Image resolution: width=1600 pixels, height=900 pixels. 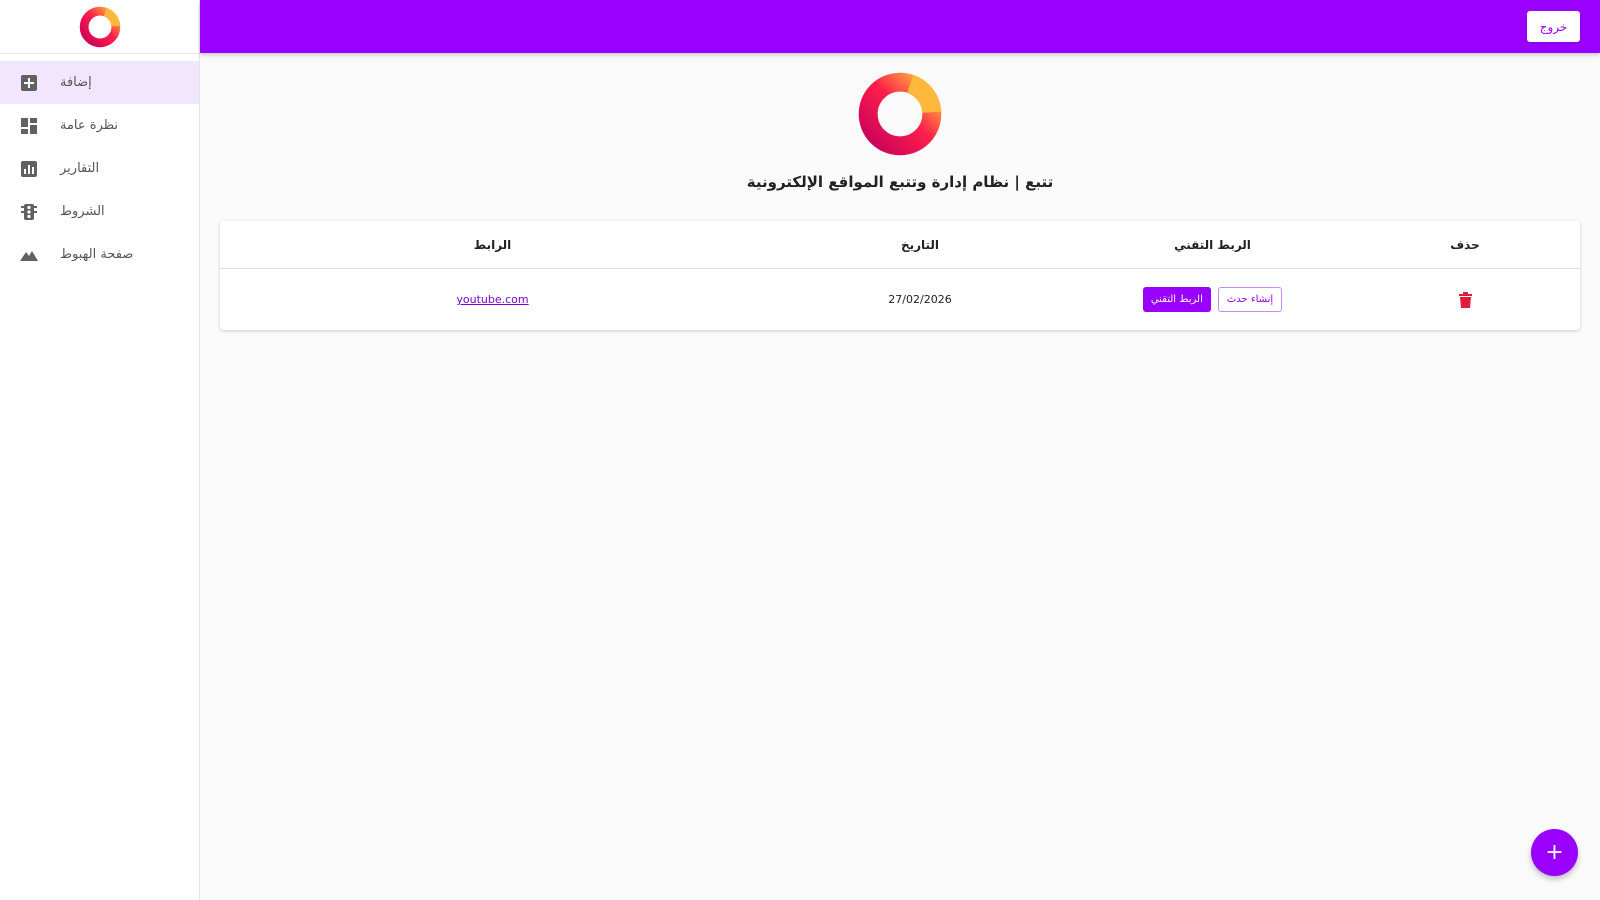 What do you see at coordinates (76, 82) in the screenshot?
I see `sidebar-item-label: إضافة` at bounding box center [76, 82].